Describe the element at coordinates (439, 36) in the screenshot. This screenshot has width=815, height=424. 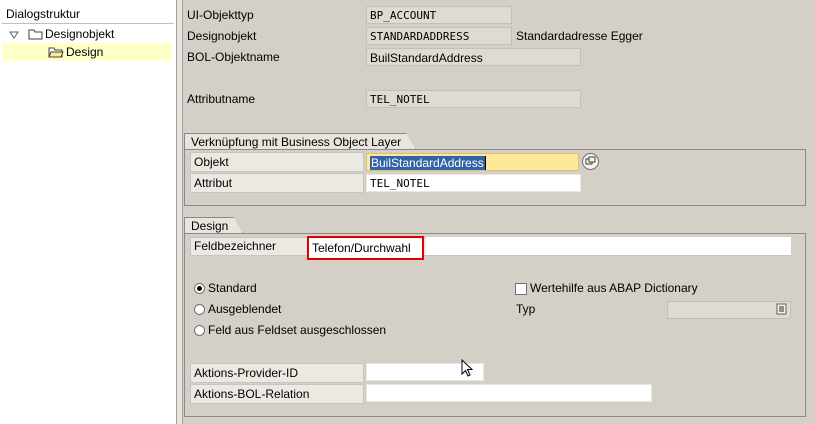
I see `design-object-field: STANDARDADDRESS` at that location.